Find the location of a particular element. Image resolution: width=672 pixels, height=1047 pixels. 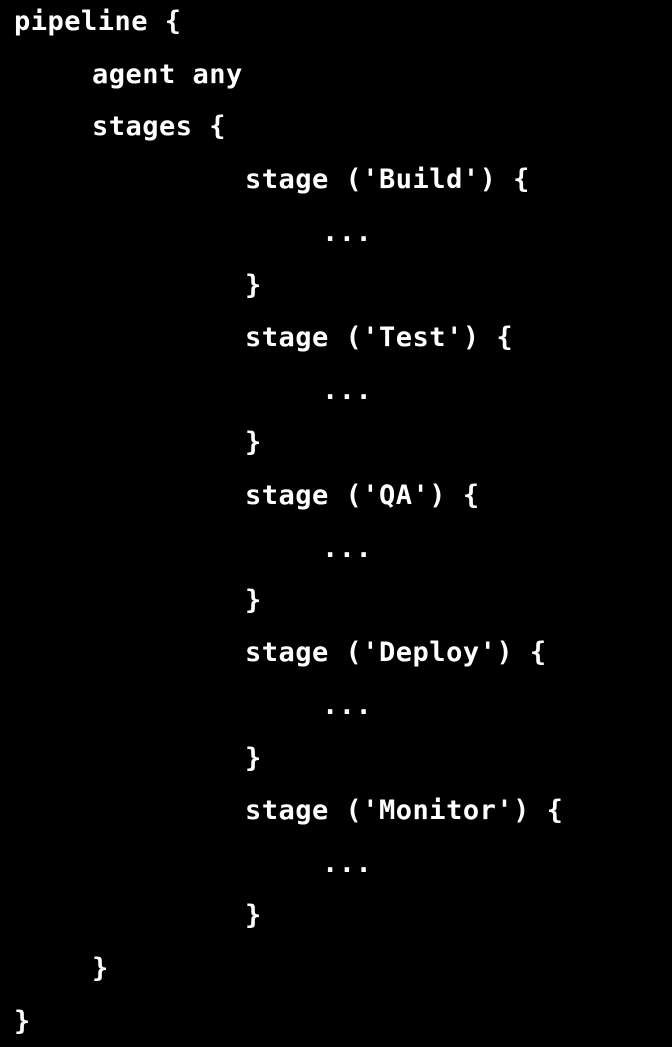

code-line-stage-qa-close: } is located at coordinates (253, 600).